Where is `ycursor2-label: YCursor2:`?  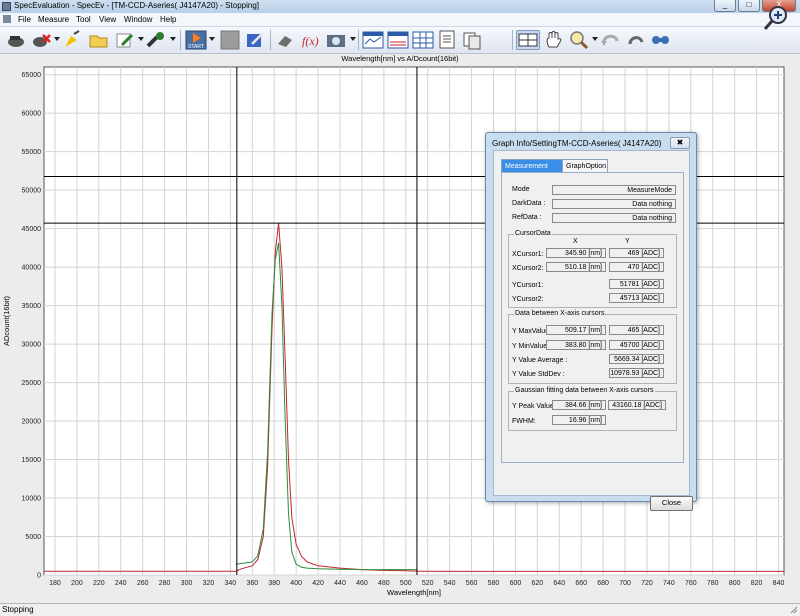 ycursor2-label: YCursor2: is located at coordinates (528, 299).